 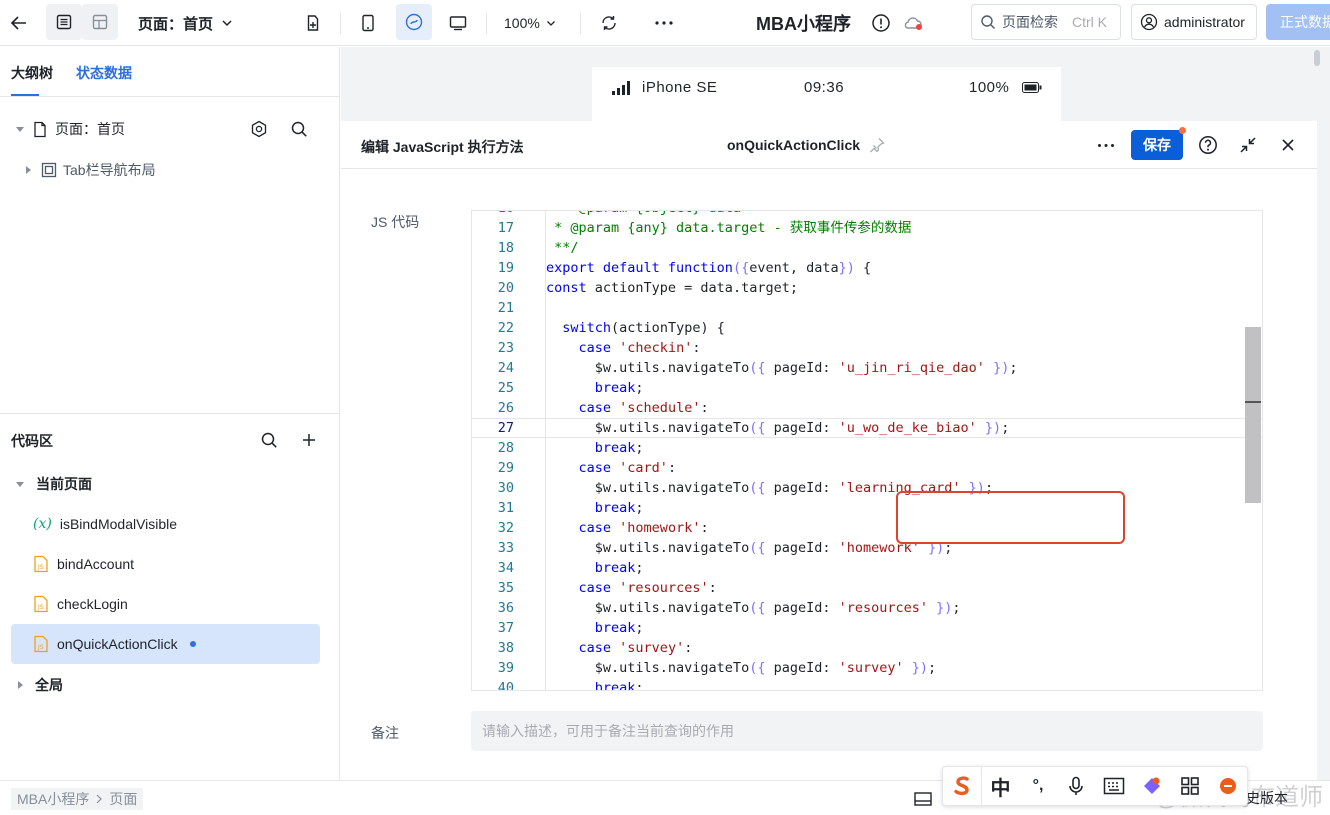 What do you see at coordinates (709, 268) in the screenshot?
I see `code-line: export default function({event, data}) {` at bounding box center [709, 268].